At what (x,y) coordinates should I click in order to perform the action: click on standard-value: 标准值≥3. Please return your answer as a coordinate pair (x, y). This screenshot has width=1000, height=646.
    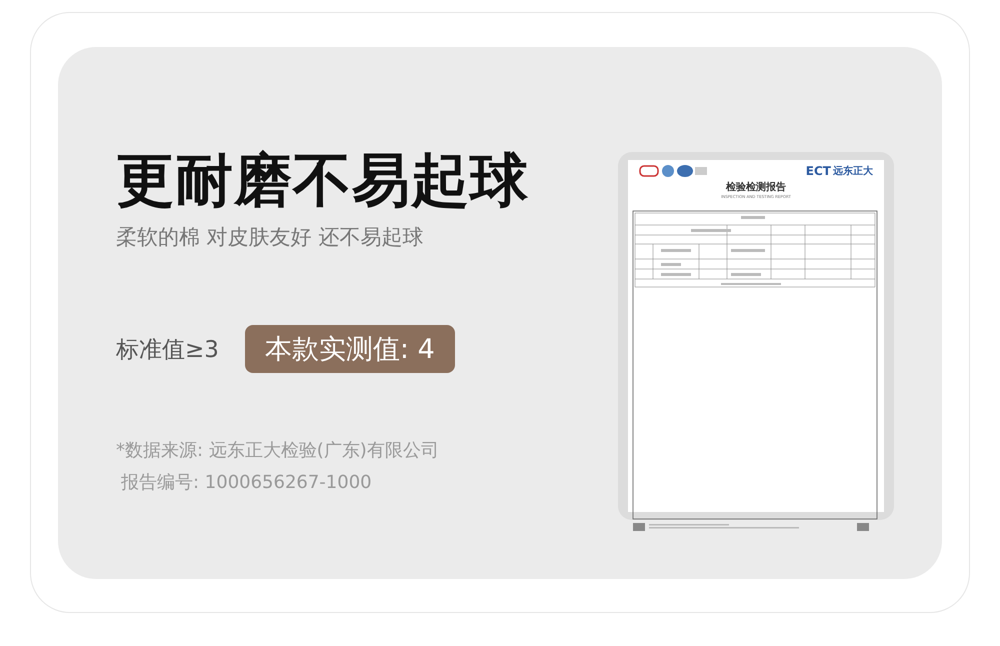
    Looking at the image, I should click on (167, 350).